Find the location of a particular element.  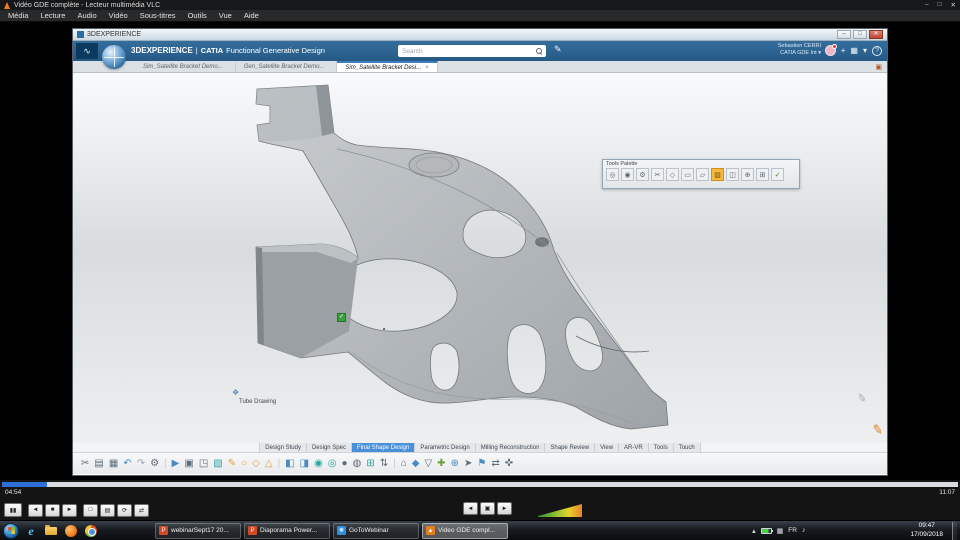

chevron-down-icon: ▾ is located at coordinates (865, 50).